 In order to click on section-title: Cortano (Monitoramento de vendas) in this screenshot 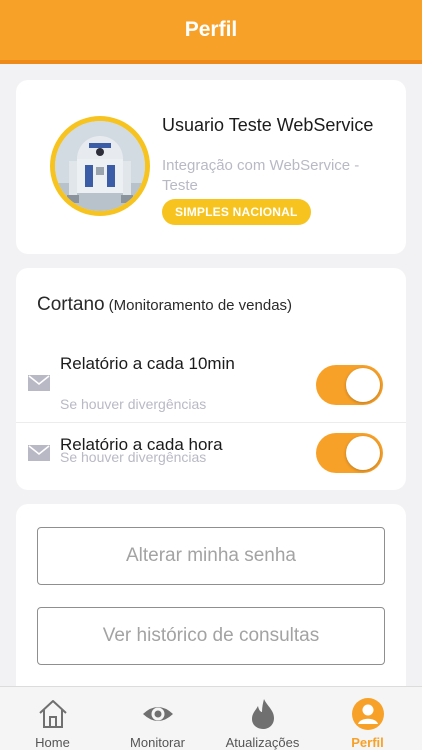, I will do `click(164, 305)`.